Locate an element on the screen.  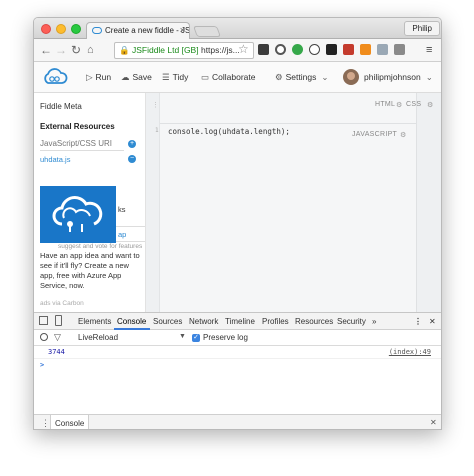
tab-timeline: Timeline is located at coordinates (240, 321).